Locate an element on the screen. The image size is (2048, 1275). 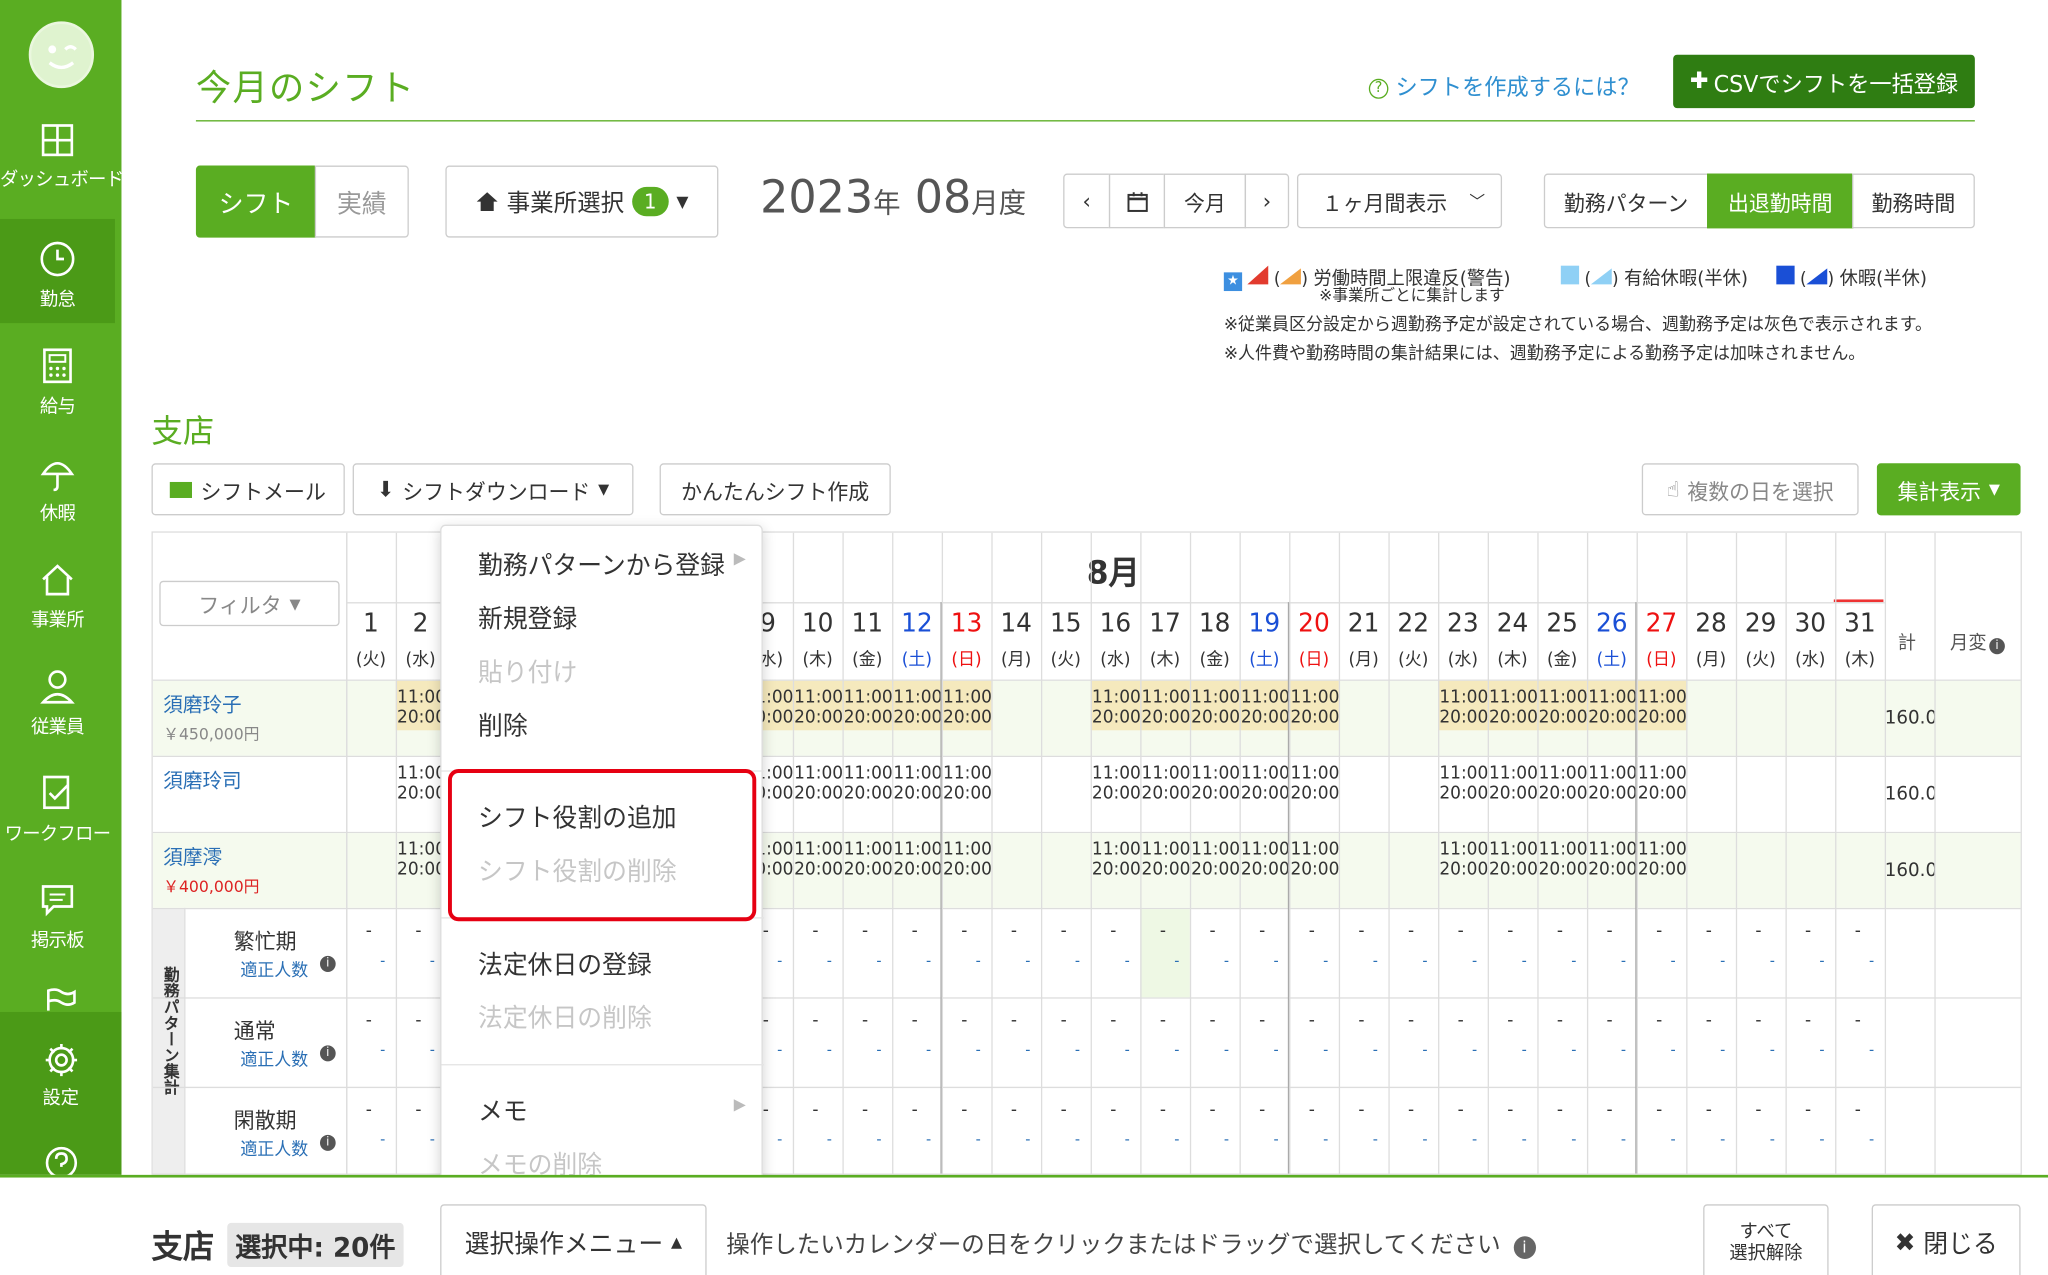
day-number: 1 is located at coordinates (371, 623).